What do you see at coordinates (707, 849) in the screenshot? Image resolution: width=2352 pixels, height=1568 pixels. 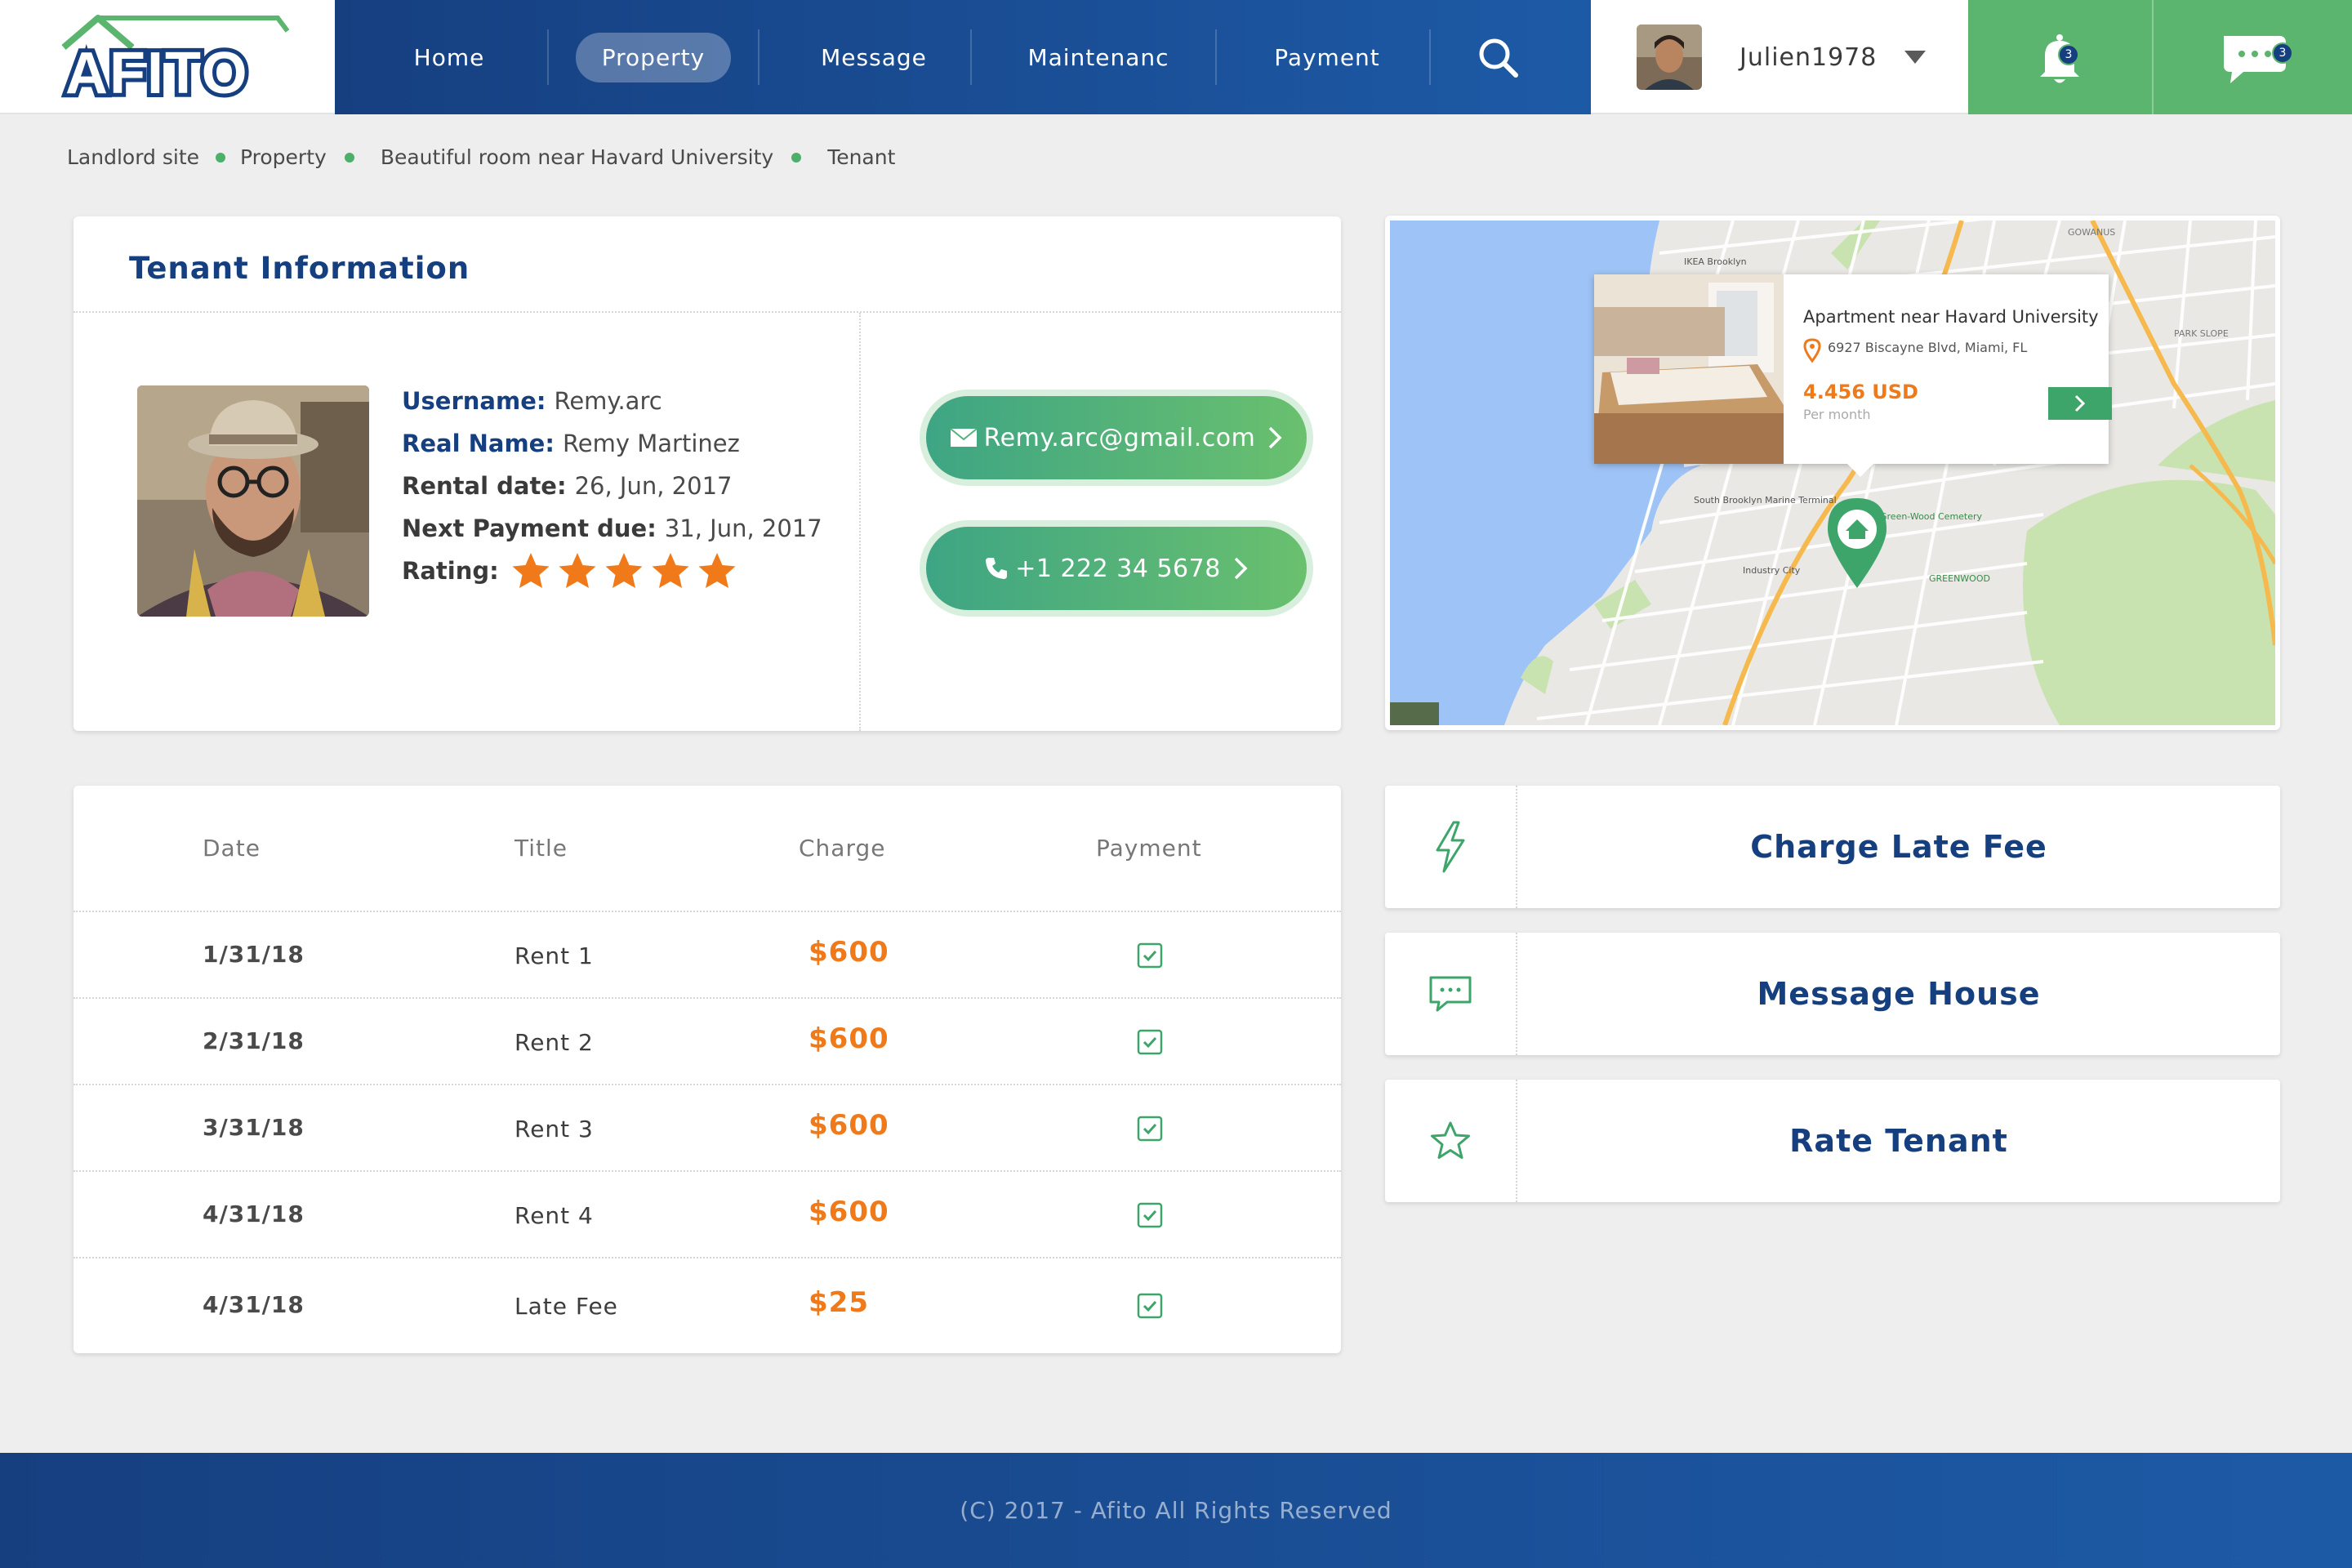 I see `table-header: Date Title Charge Payment` at bounding box center [707, 849].